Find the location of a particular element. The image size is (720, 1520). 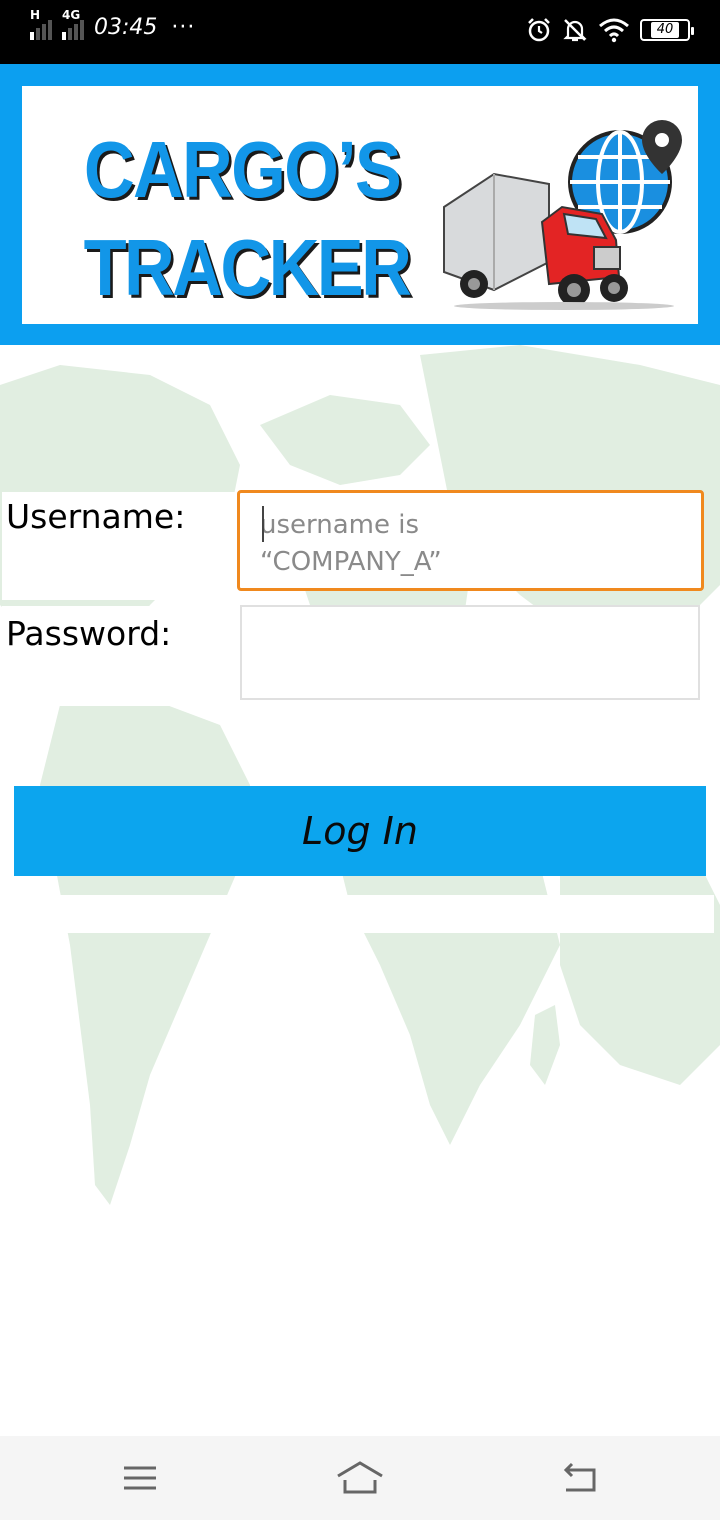

username-label: Username: is located at coordinates (119, 546).